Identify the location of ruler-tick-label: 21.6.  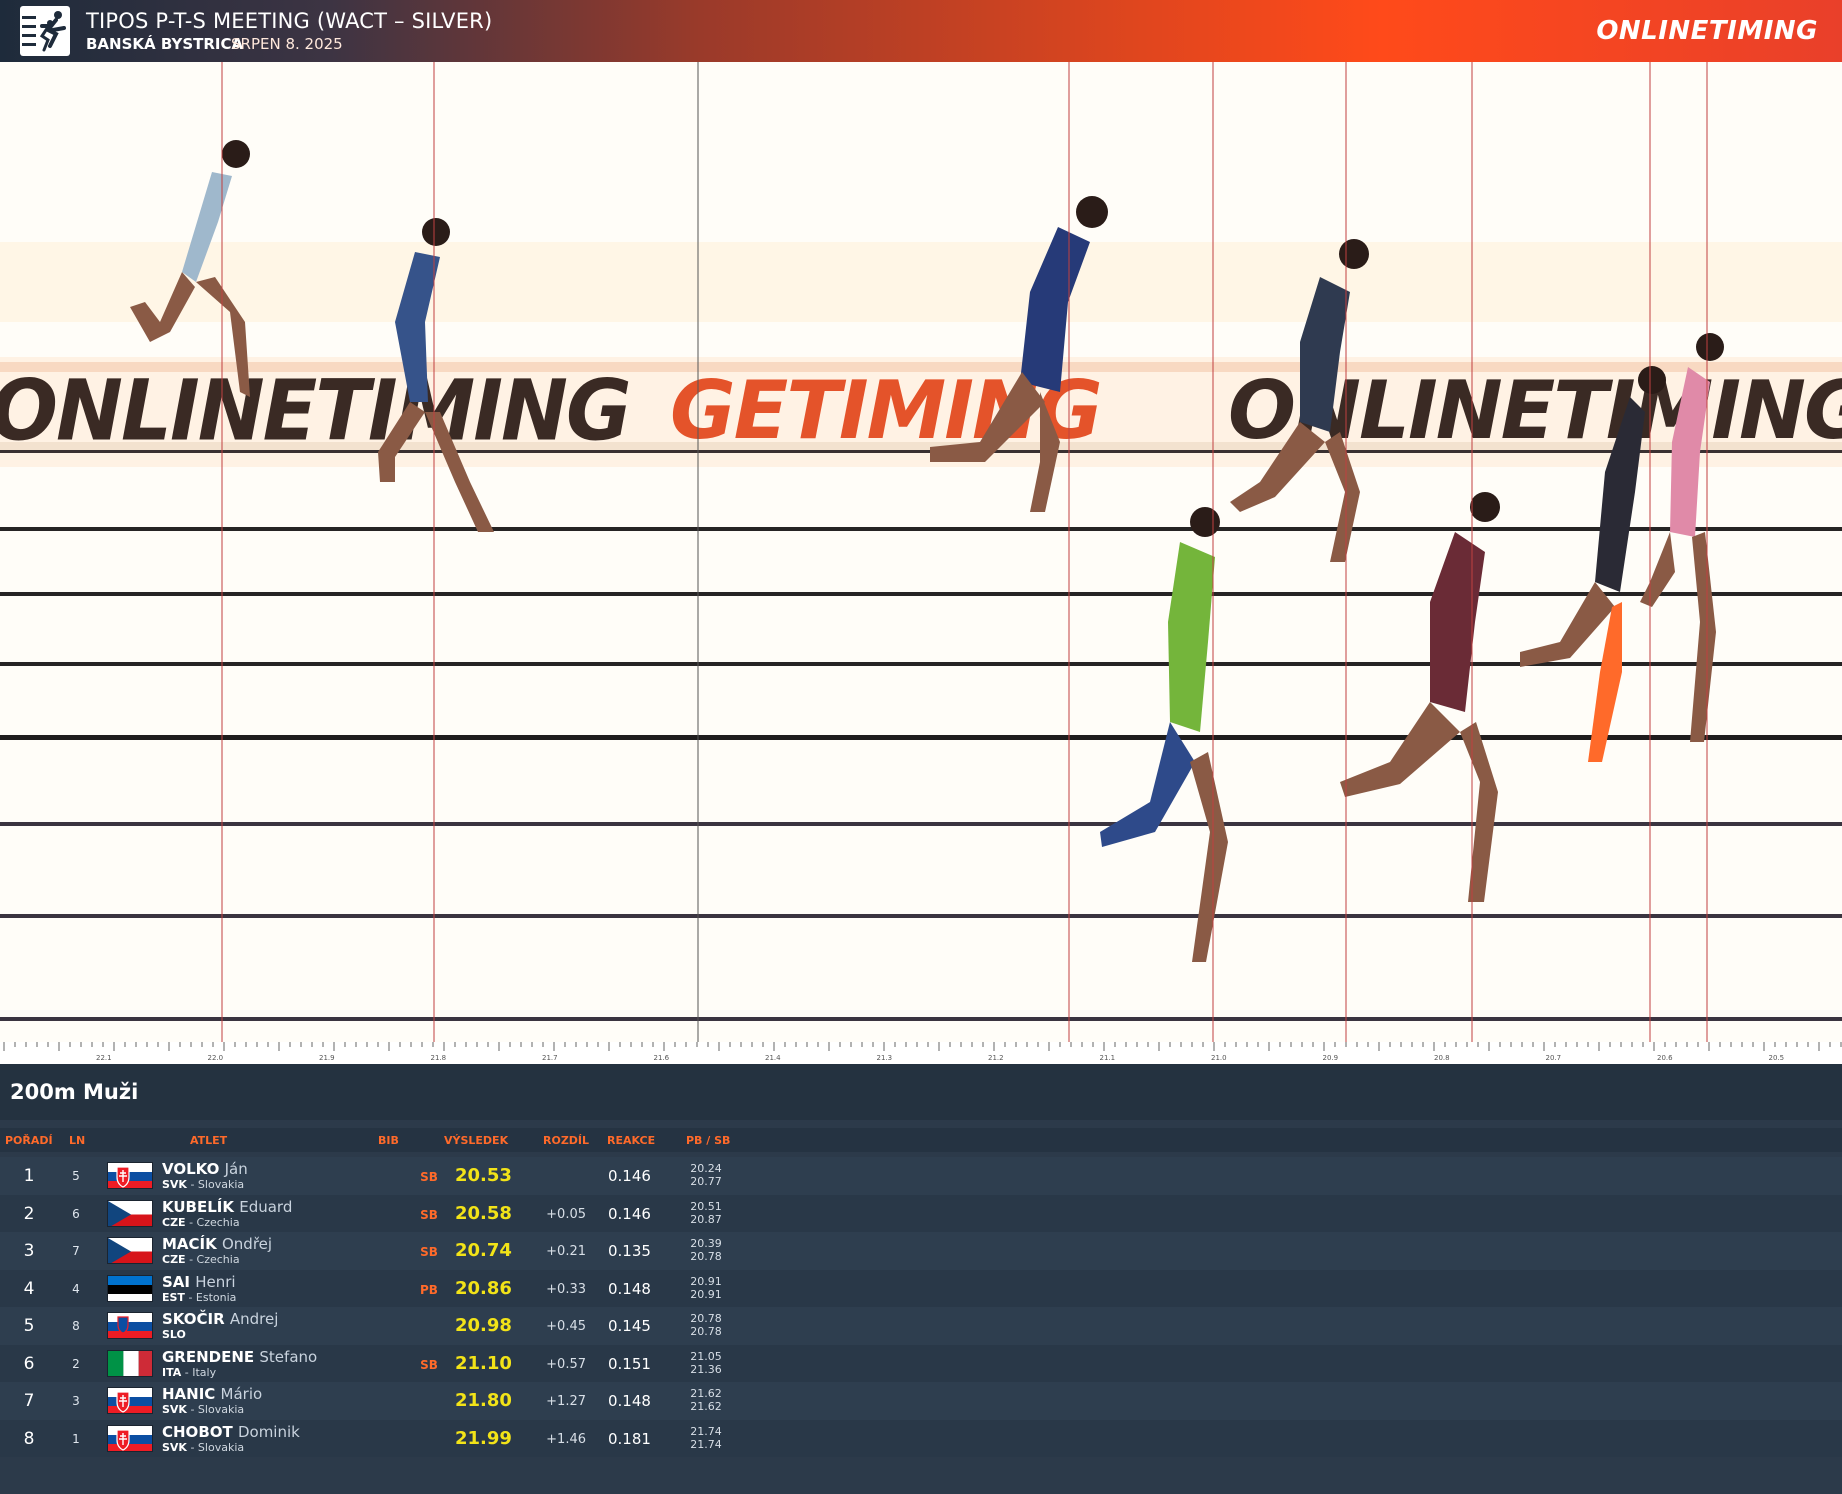
(662, 1058).